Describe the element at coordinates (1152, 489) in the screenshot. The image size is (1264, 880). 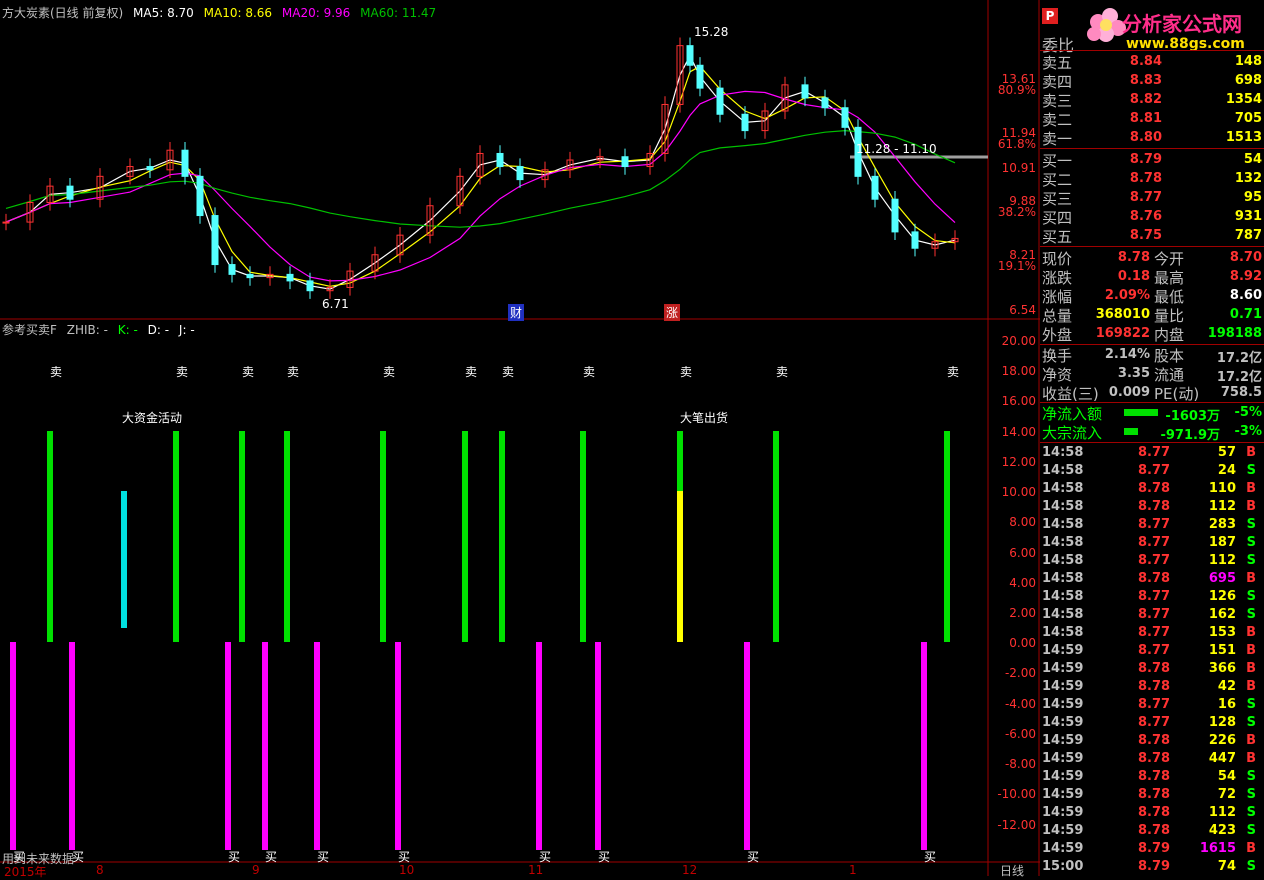
I see `tick-row: 14:58 8.78 110 B` at that location.